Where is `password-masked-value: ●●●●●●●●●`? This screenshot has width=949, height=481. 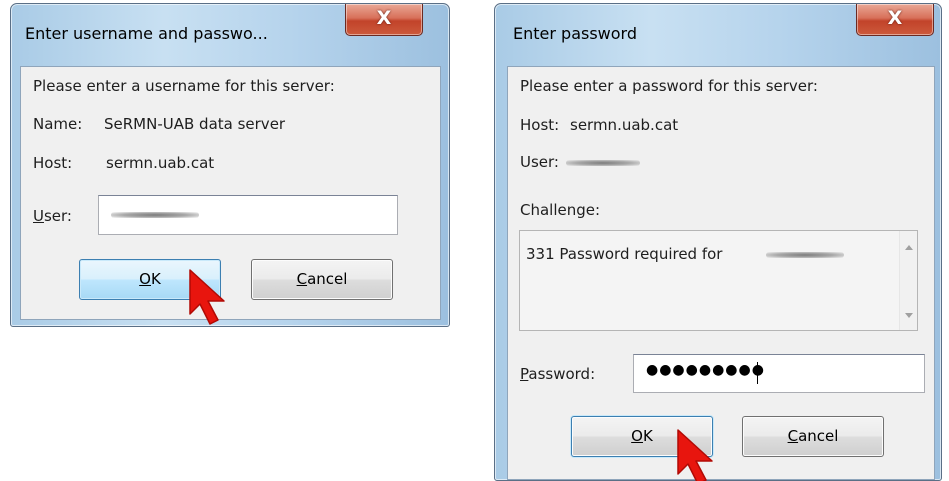
password-masked-value: ●●●●●●●●● is located at coordinates (705, 370).